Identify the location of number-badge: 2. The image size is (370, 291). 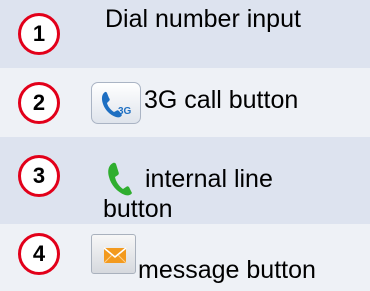
(39, 103).